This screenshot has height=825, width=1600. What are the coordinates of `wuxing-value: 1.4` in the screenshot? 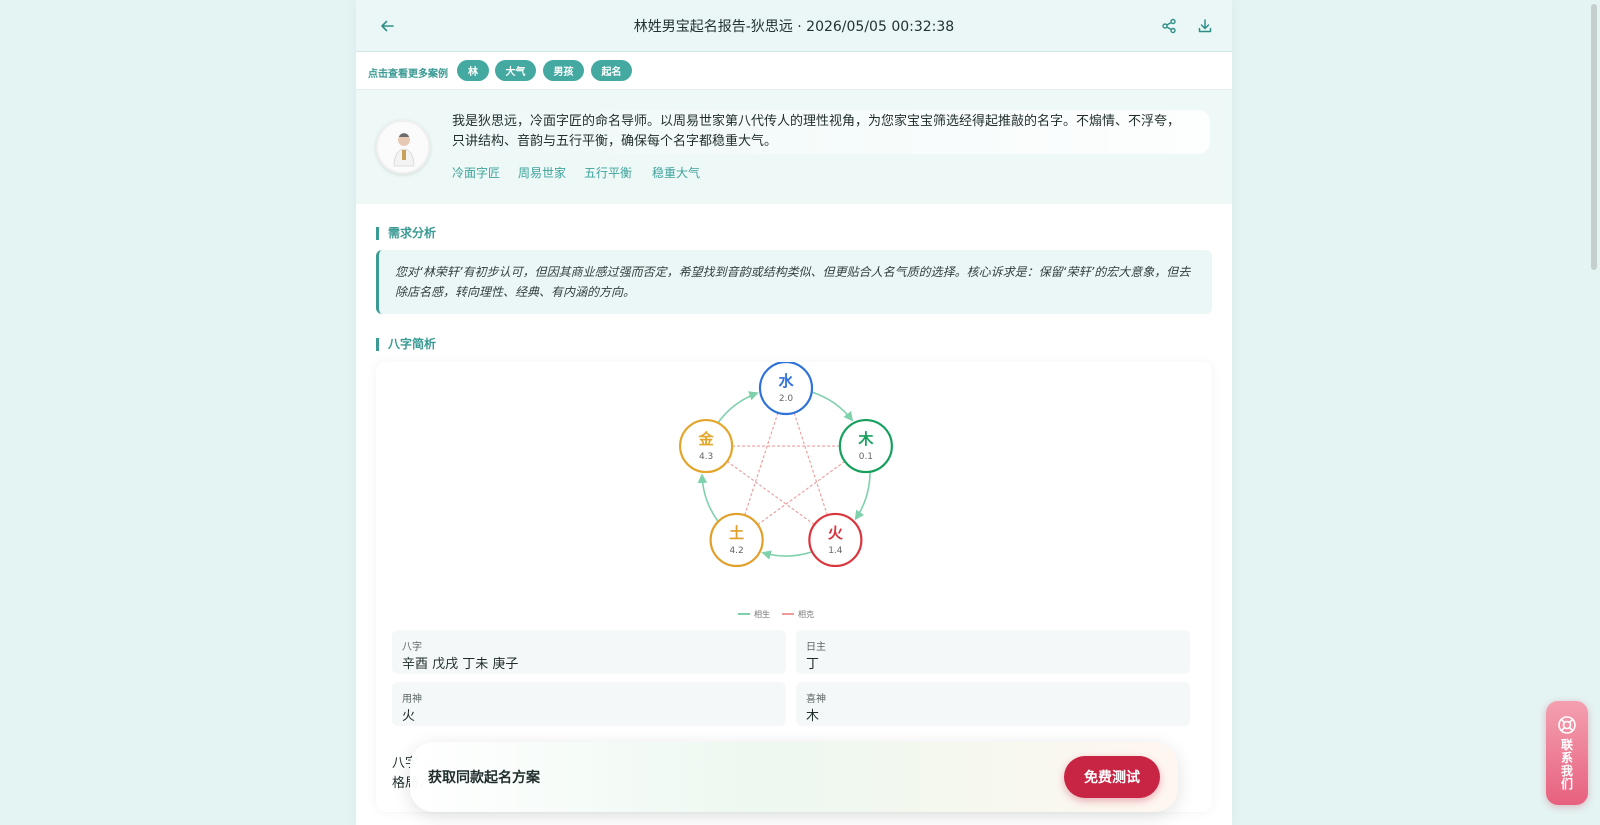 It's located at (835, 551).